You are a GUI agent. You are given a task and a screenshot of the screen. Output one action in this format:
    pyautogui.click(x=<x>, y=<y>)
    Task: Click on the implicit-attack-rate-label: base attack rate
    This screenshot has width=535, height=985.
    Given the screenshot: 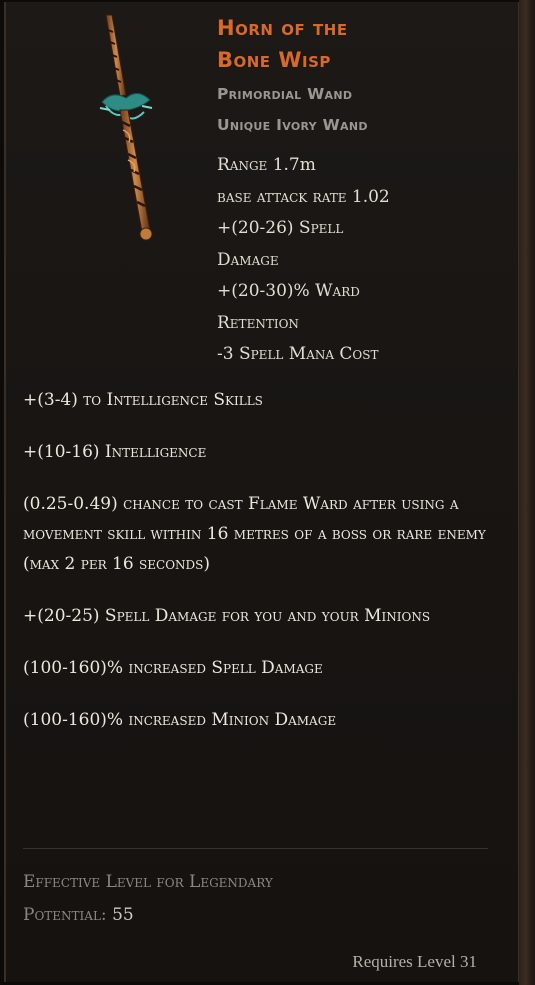 What is the action you would take?
    pyautogui.click(x=282, y=196)
    